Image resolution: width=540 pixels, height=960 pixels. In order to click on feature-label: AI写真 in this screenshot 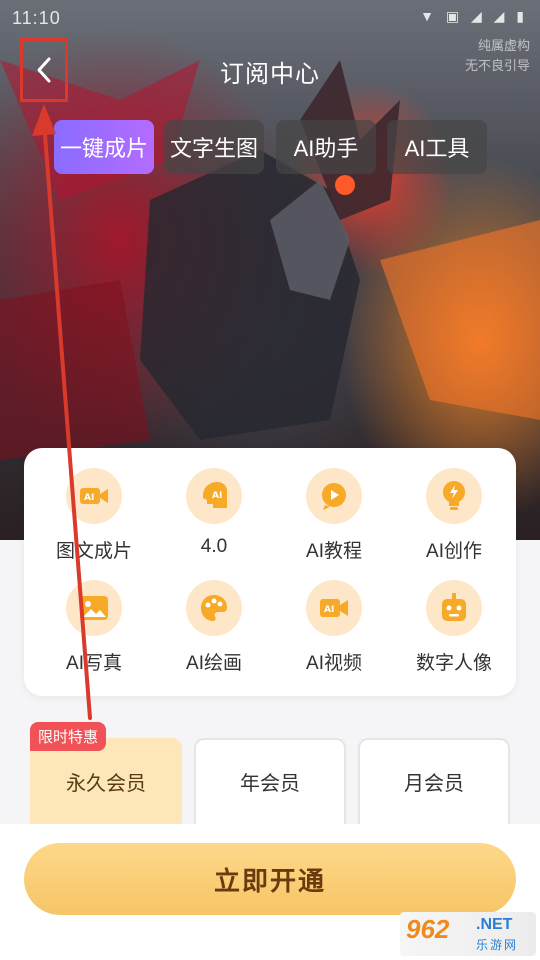, I will do `click(94, 663)`.